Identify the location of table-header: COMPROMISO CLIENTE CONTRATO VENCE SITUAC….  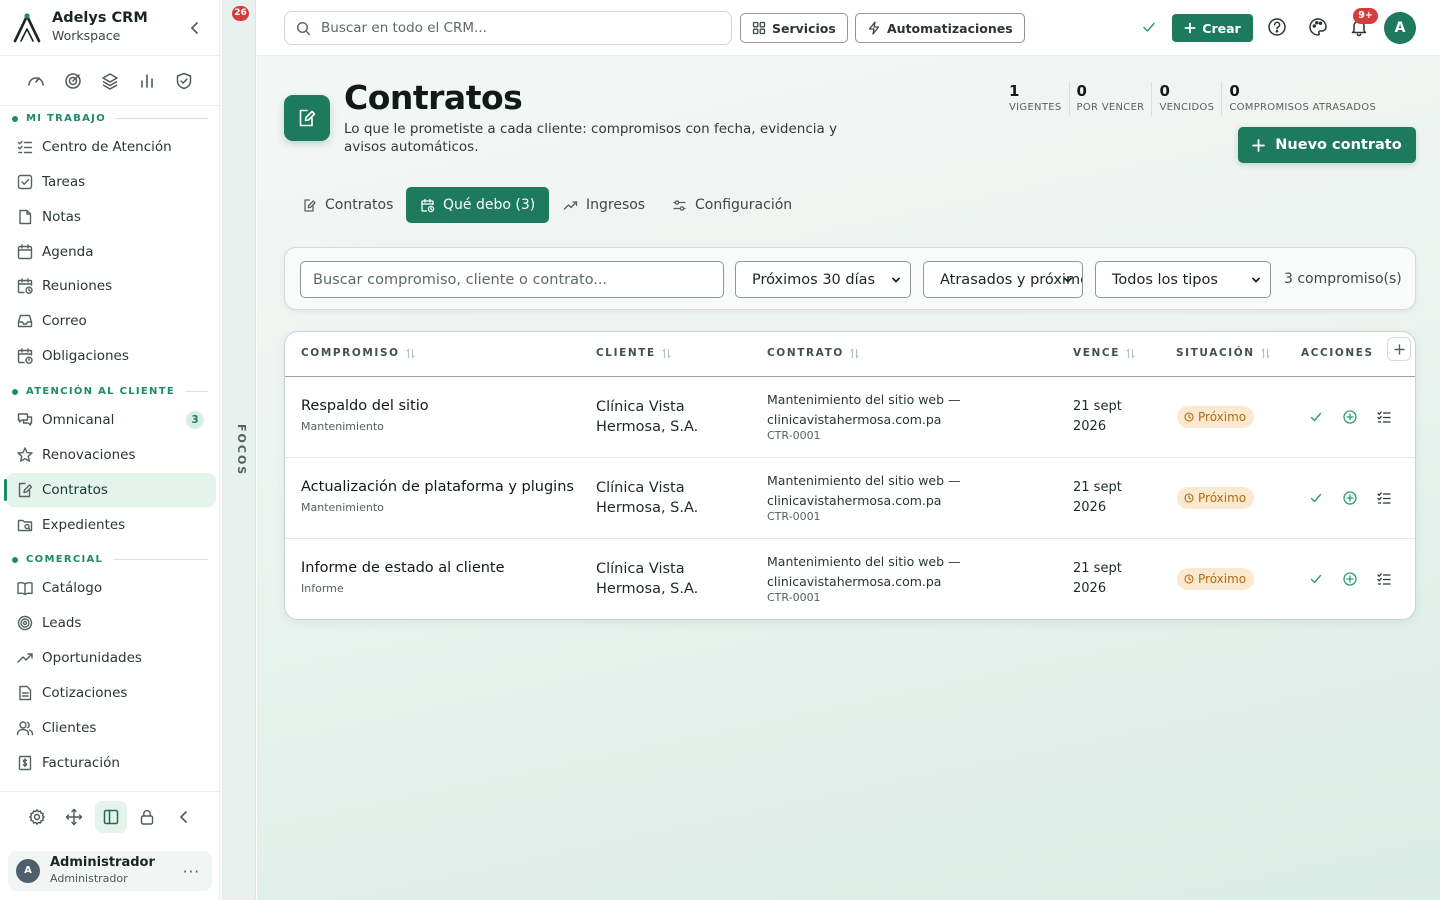
(850, 354).